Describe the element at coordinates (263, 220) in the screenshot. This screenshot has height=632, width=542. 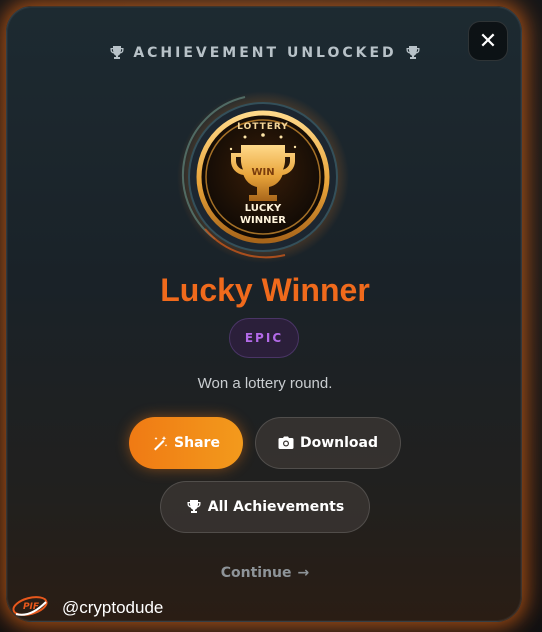
I see `badge-bottom-line2: WINNER` at that location.